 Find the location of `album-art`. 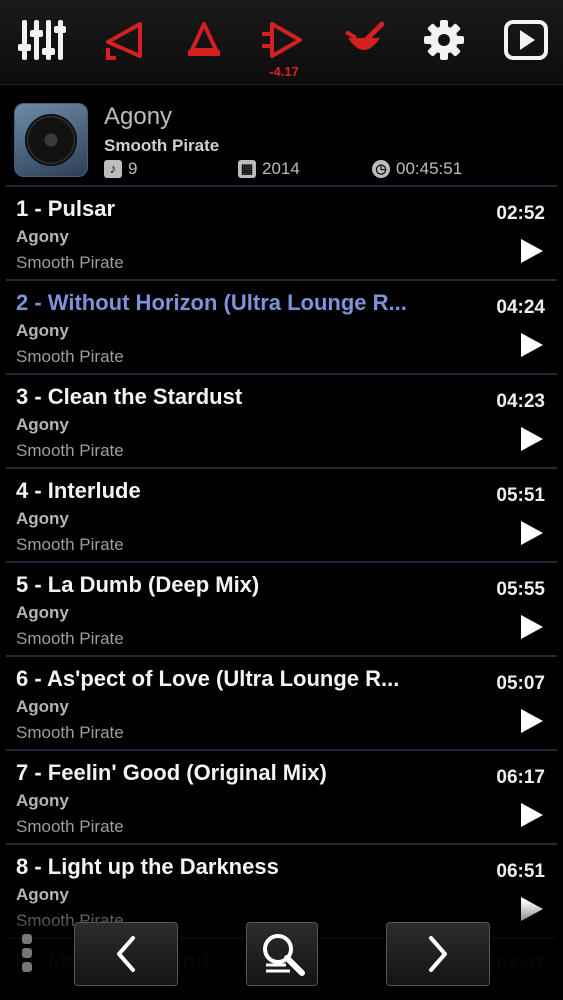

album-art is located at coordinates (51, 140).